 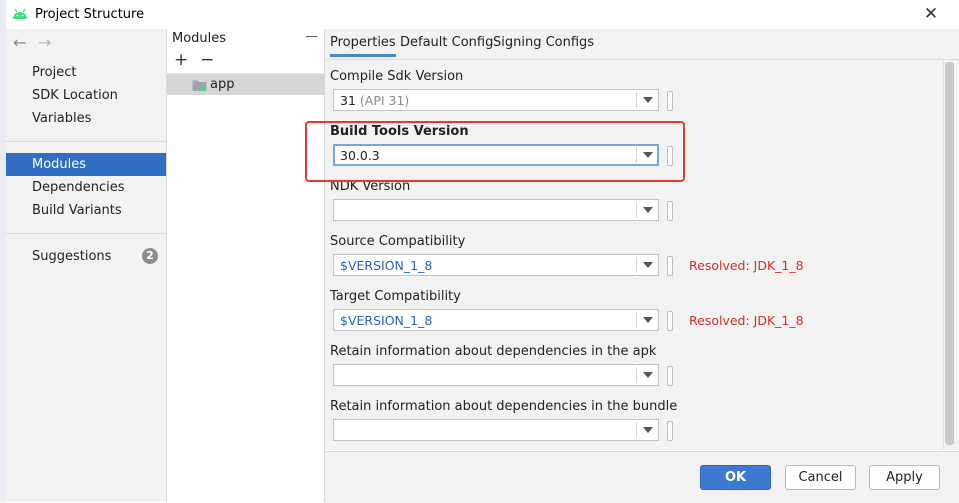 What do you see at coordinates (311, 36) in the screenshot?
I see `collapse-icon: —` at bounding box center [311, 36].